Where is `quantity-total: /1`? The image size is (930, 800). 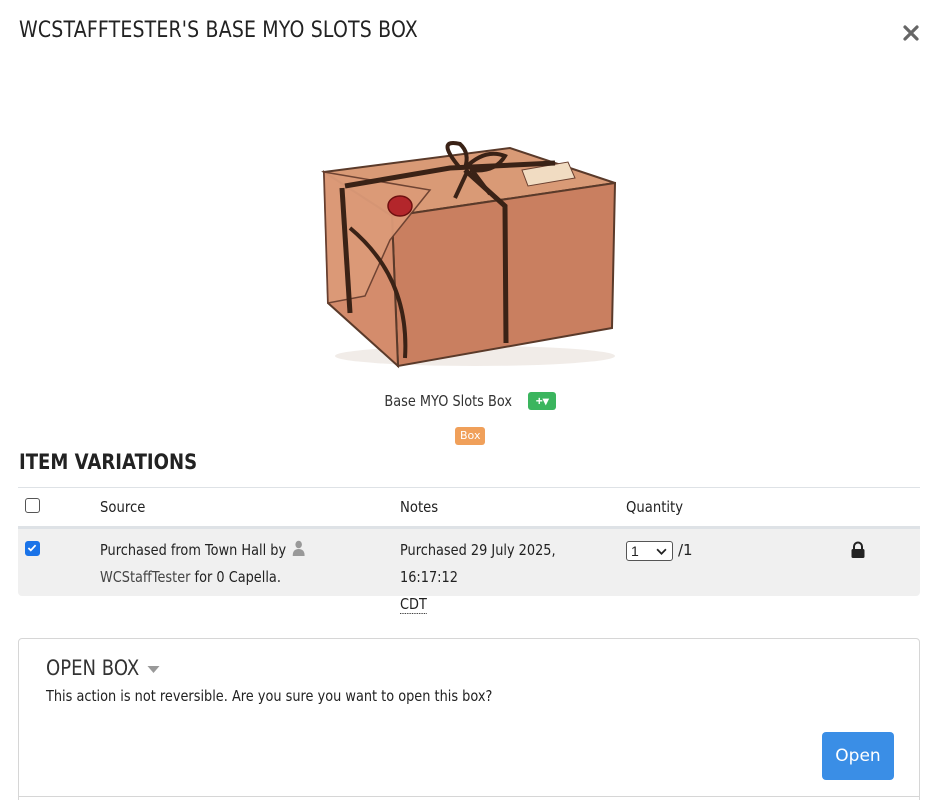
quantity-total: /1 is located at coordinates (685, 550).